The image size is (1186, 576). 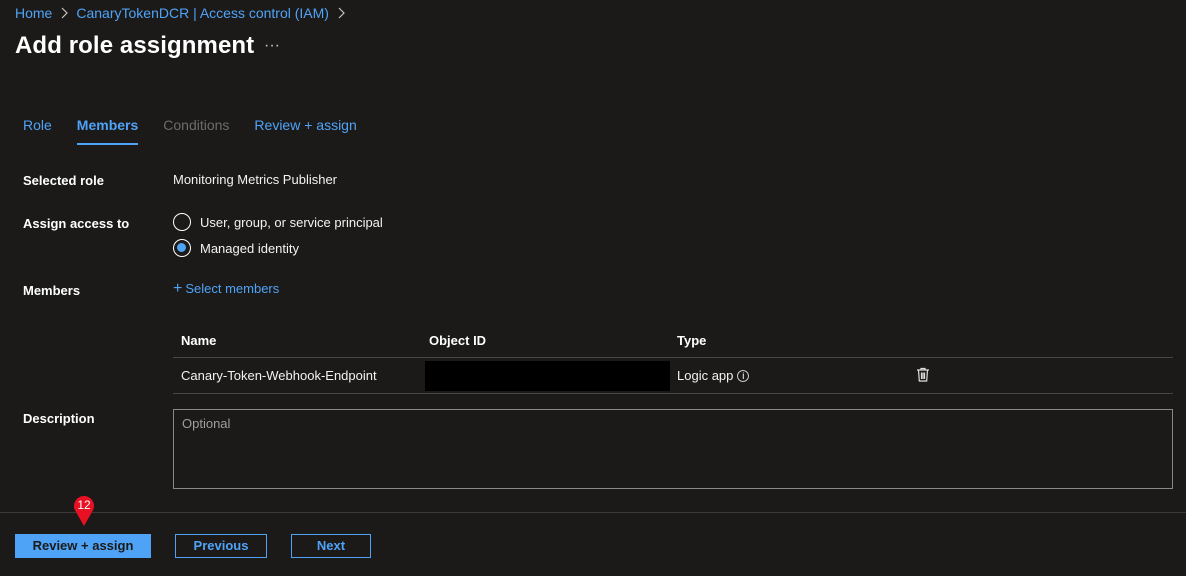 What do you see at coordinates (221, 546) in the screenshot?
I see `previous-button: Previous` at bounding box center [221, 546].